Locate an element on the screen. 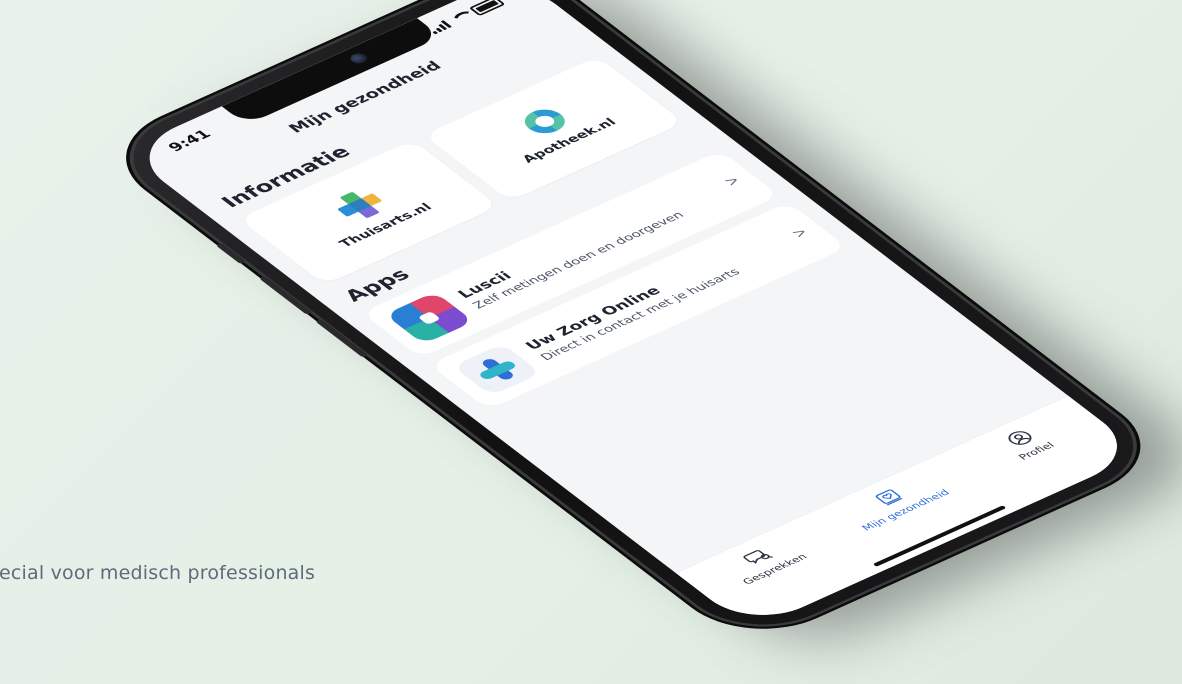 The image size is (1182, 684). profile-icon is located at coordinates (1019, 438).